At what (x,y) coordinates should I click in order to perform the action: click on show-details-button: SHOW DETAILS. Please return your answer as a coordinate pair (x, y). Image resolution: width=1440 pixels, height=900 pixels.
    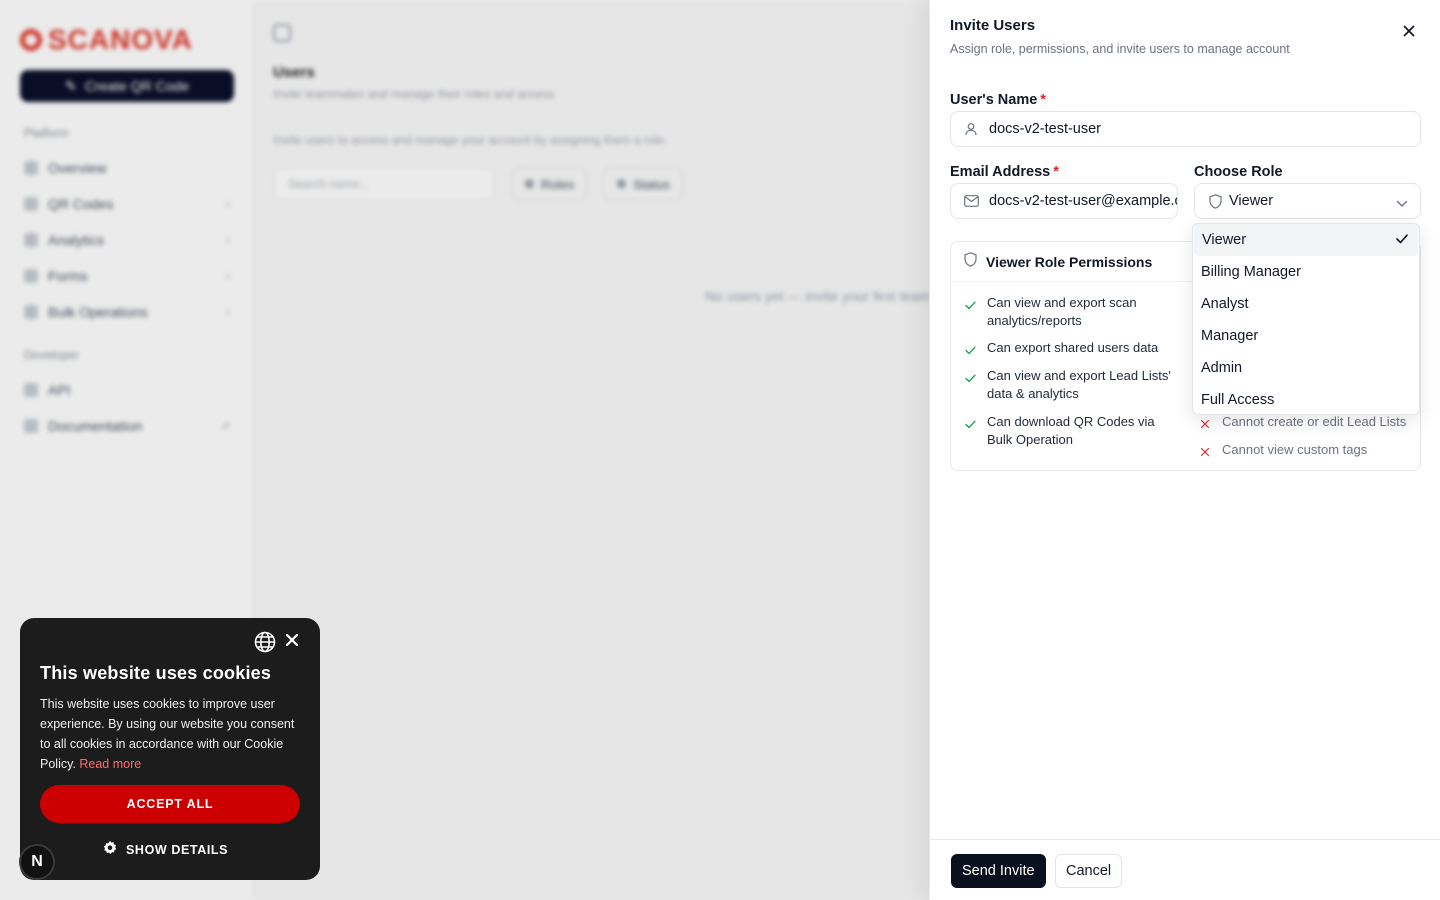
    Looking at the image, I should click on (165, 849).